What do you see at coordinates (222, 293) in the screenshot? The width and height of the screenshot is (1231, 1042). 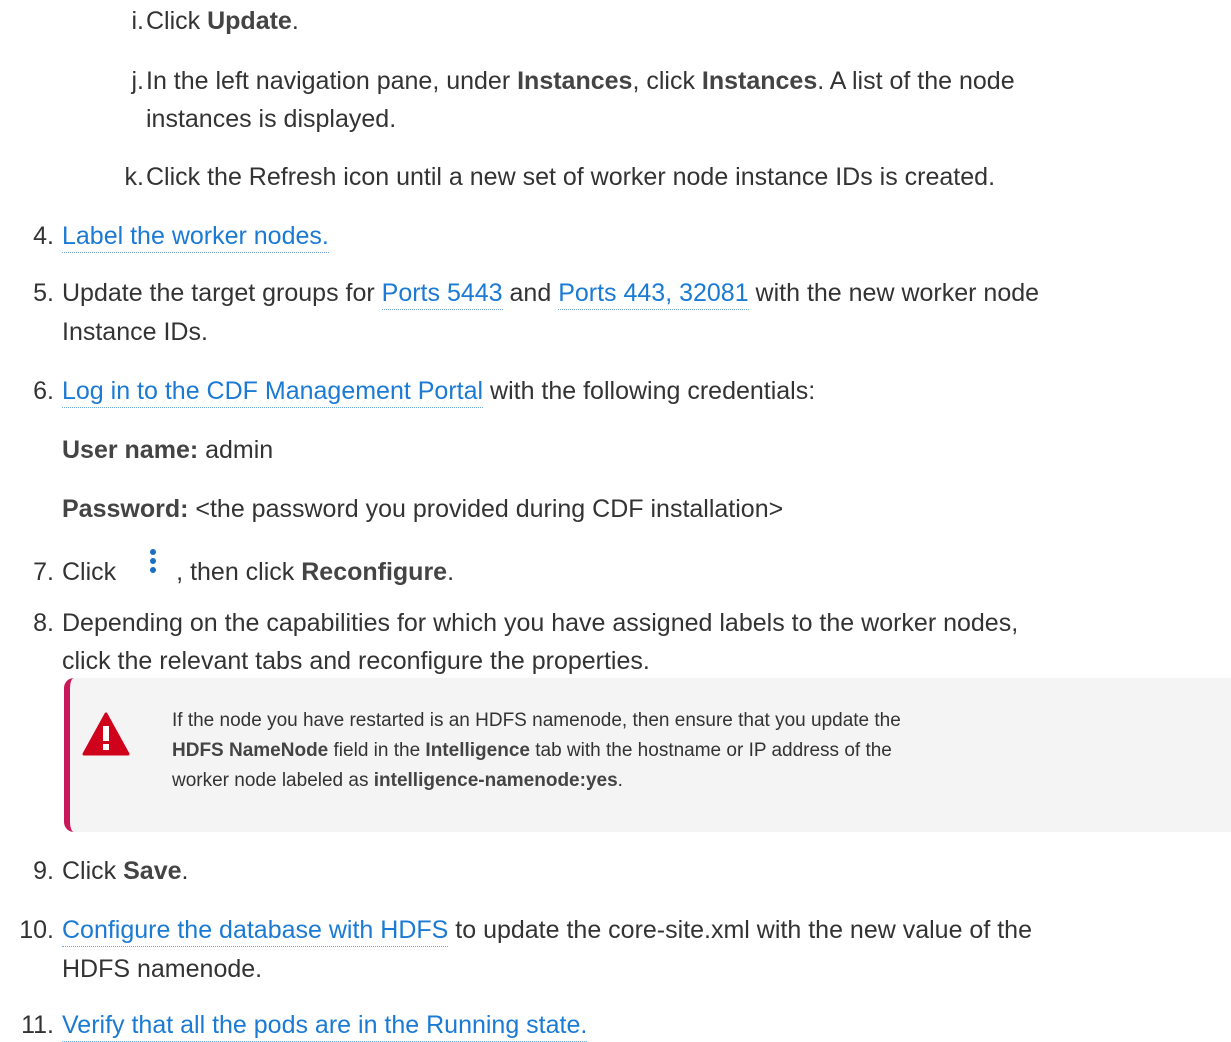 I see `step-text: Update the target groups for` at bounding box center [222, 293].